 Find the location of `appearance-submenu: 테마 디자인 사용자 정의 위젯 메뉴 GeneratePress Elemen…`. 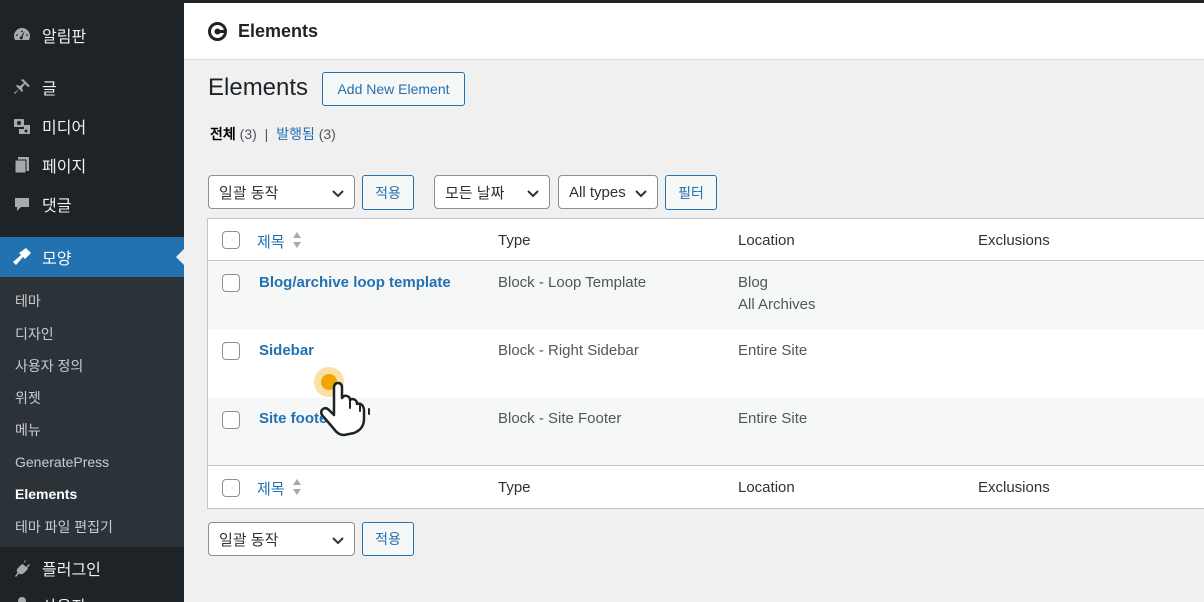

appearance-submenu: 테마 디자인 사용자 정의 위젯 메뉴 GeneratePress Elemen… is located at coordinates (92, 412).